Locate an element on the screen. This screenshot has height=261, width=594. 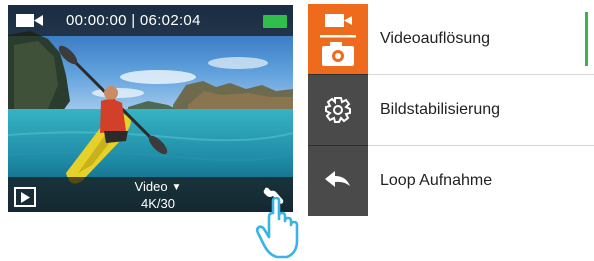
mode-selector: Video ▼ is located at coordinates (158, 187).